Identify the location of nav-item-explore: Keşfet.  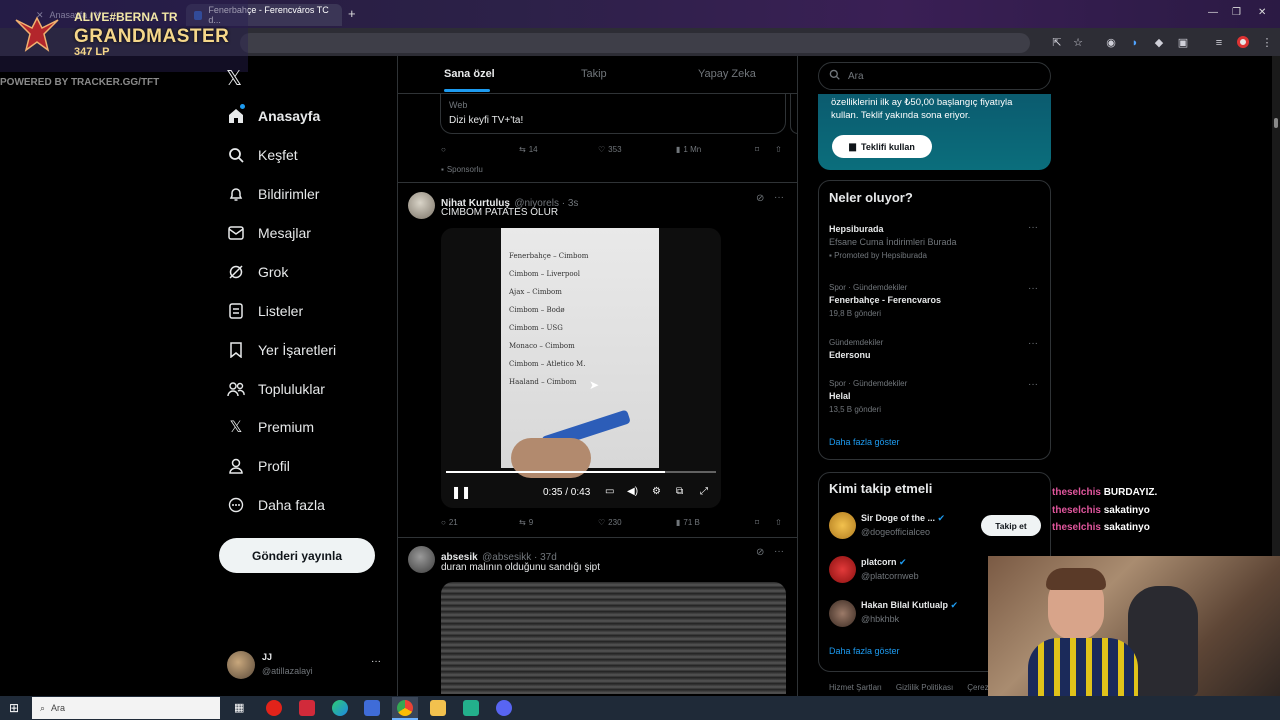
(262, 155).